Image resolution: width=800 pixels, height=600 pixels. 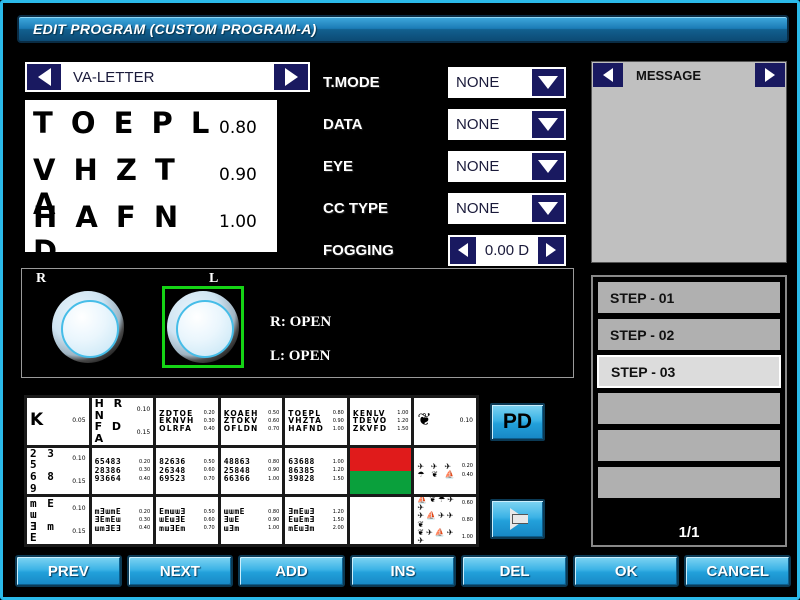 I want to click on chart-thumbnail-2: H R N 0.10 F D A 0.15, so click(x=122, y=421).